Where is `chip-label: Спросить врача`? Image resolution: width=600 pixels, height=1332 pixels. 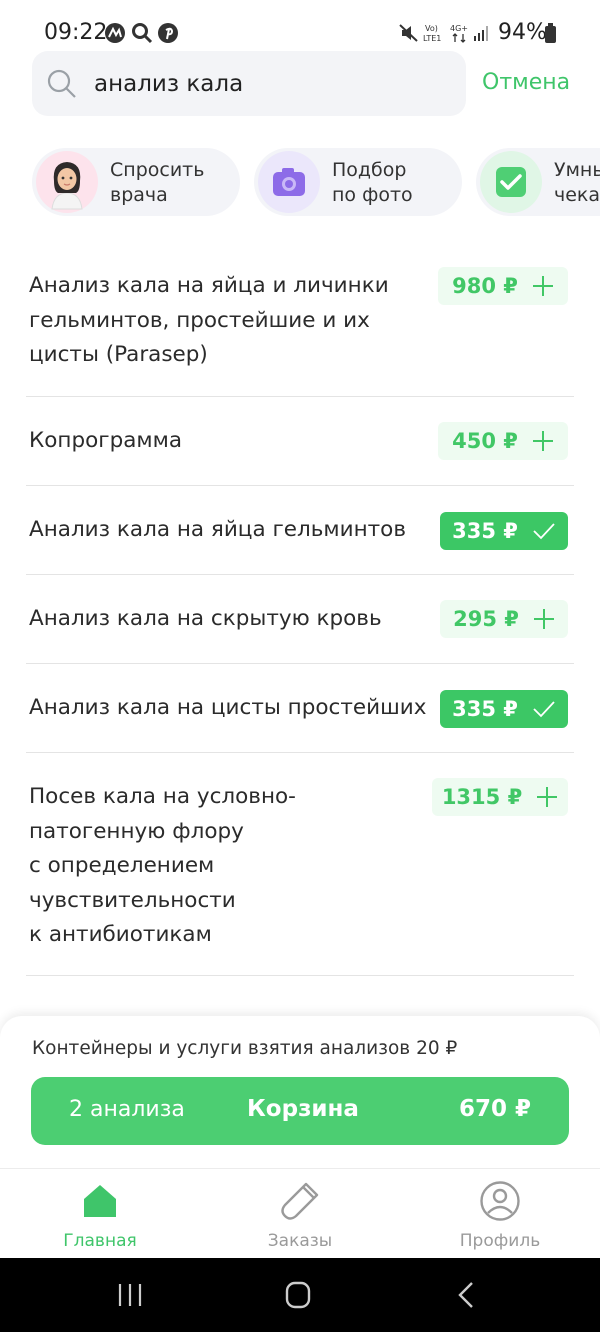 chip-label: Спросить врача is located at coordinates (157, 182).